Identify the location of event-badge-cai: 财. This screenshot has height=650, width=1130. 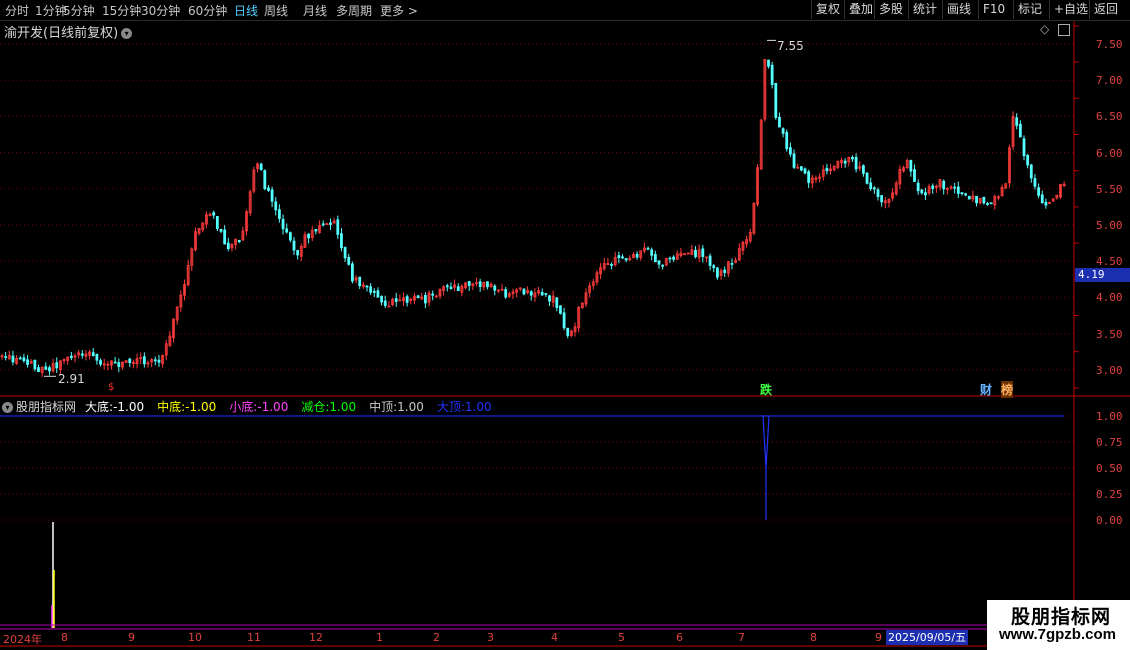
(986, 389).